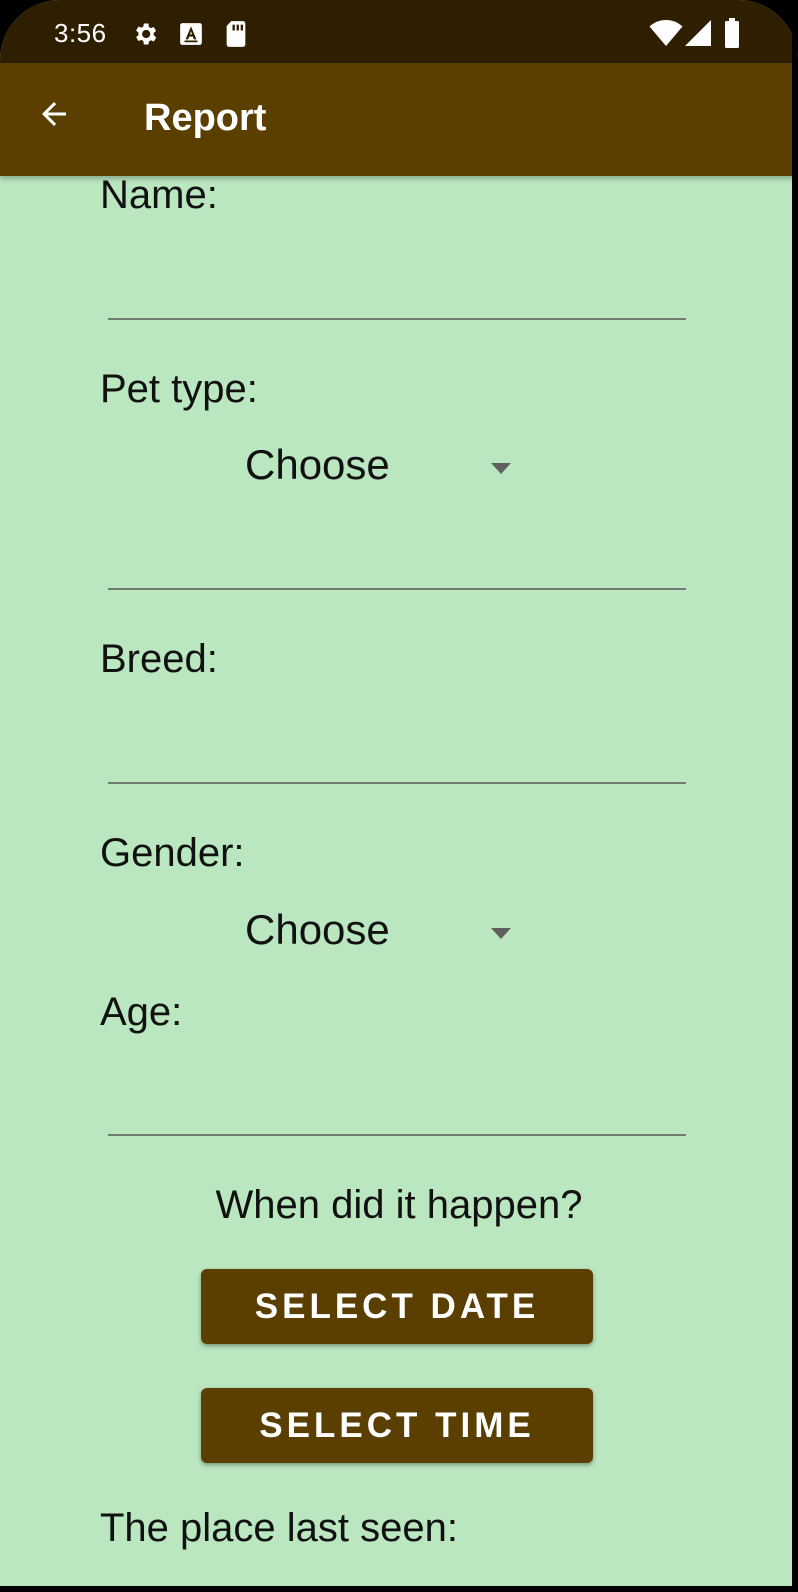 The image size is (798, 1592). I want to click on page-title: Report, so click(205, 118).